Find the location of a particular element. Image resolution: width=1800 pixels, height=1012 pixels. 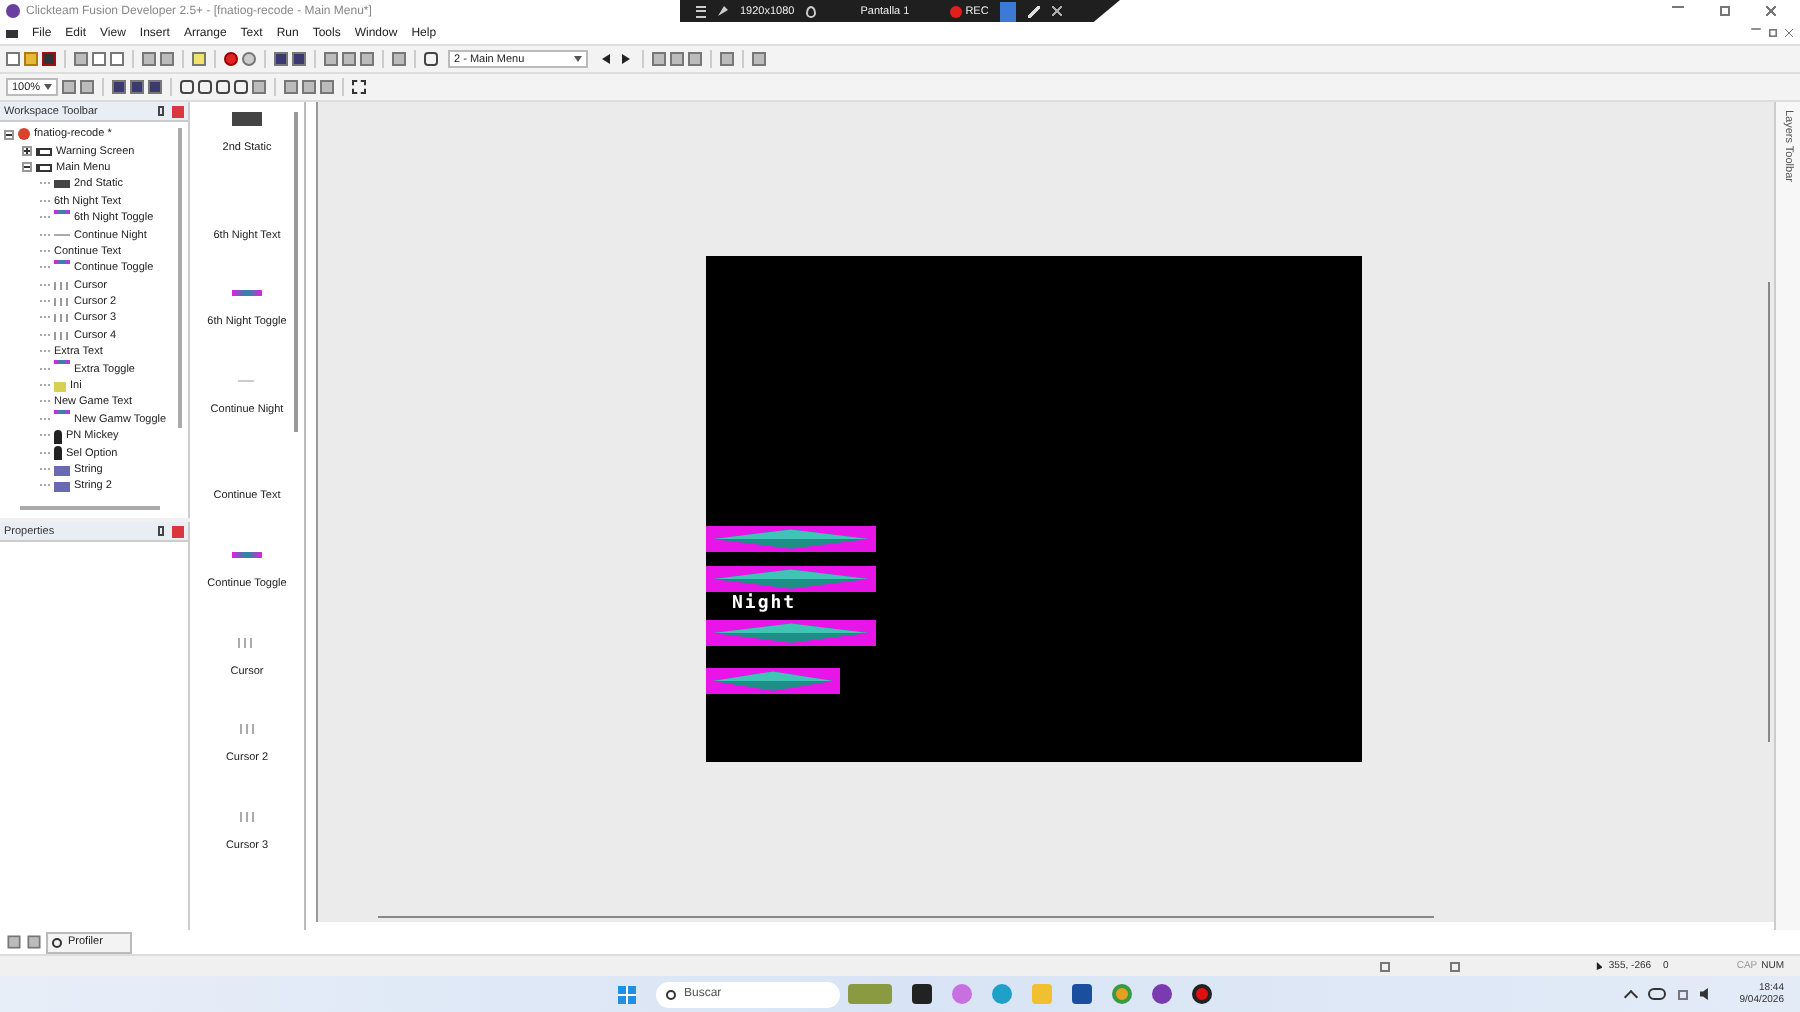

cursor-icon is located at coordinates (1599, 966).